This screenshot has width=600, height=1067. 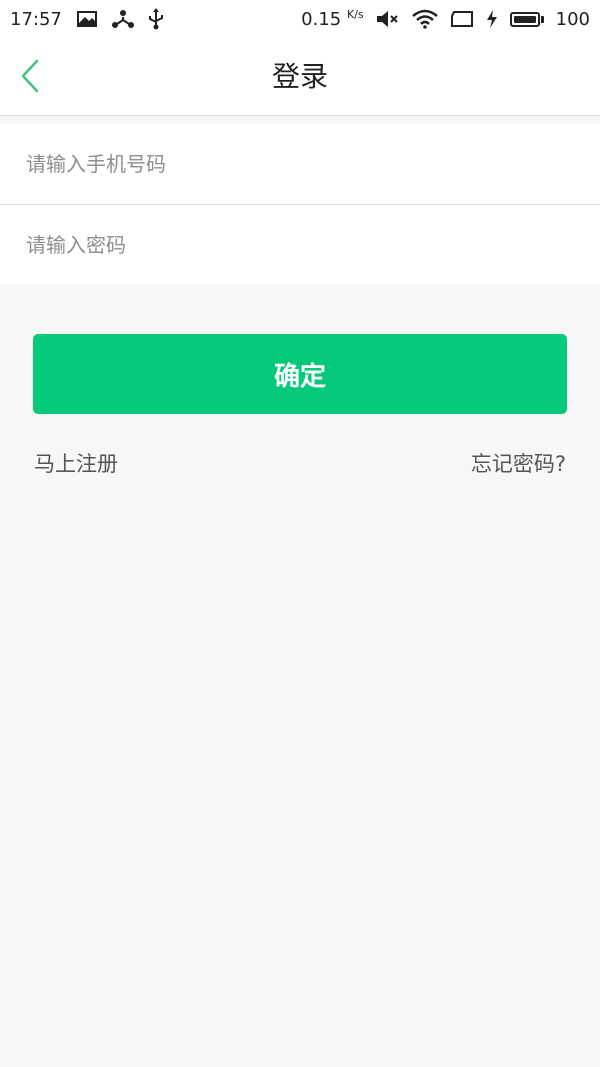 What do you see at coordinates (300, 374) in the screenshot?
I see `confirm-button: 确定` at bounding box center [300, 374].